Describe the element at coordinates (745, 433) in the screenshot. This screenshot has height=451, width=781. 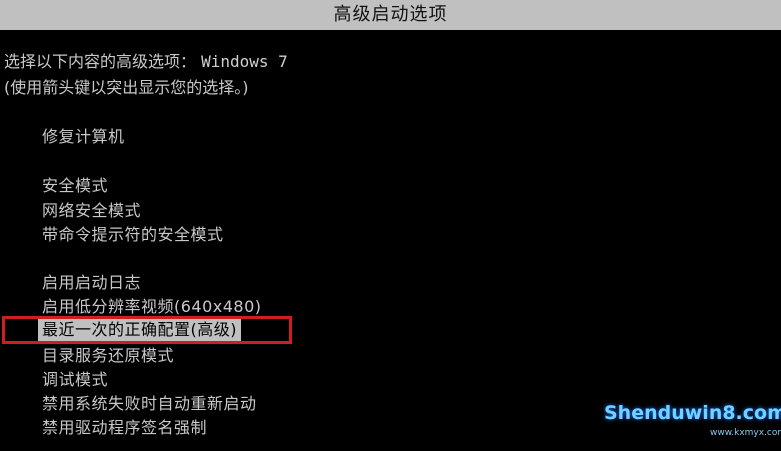
I see `watermark-url: www.kxmyx.com` at that location.